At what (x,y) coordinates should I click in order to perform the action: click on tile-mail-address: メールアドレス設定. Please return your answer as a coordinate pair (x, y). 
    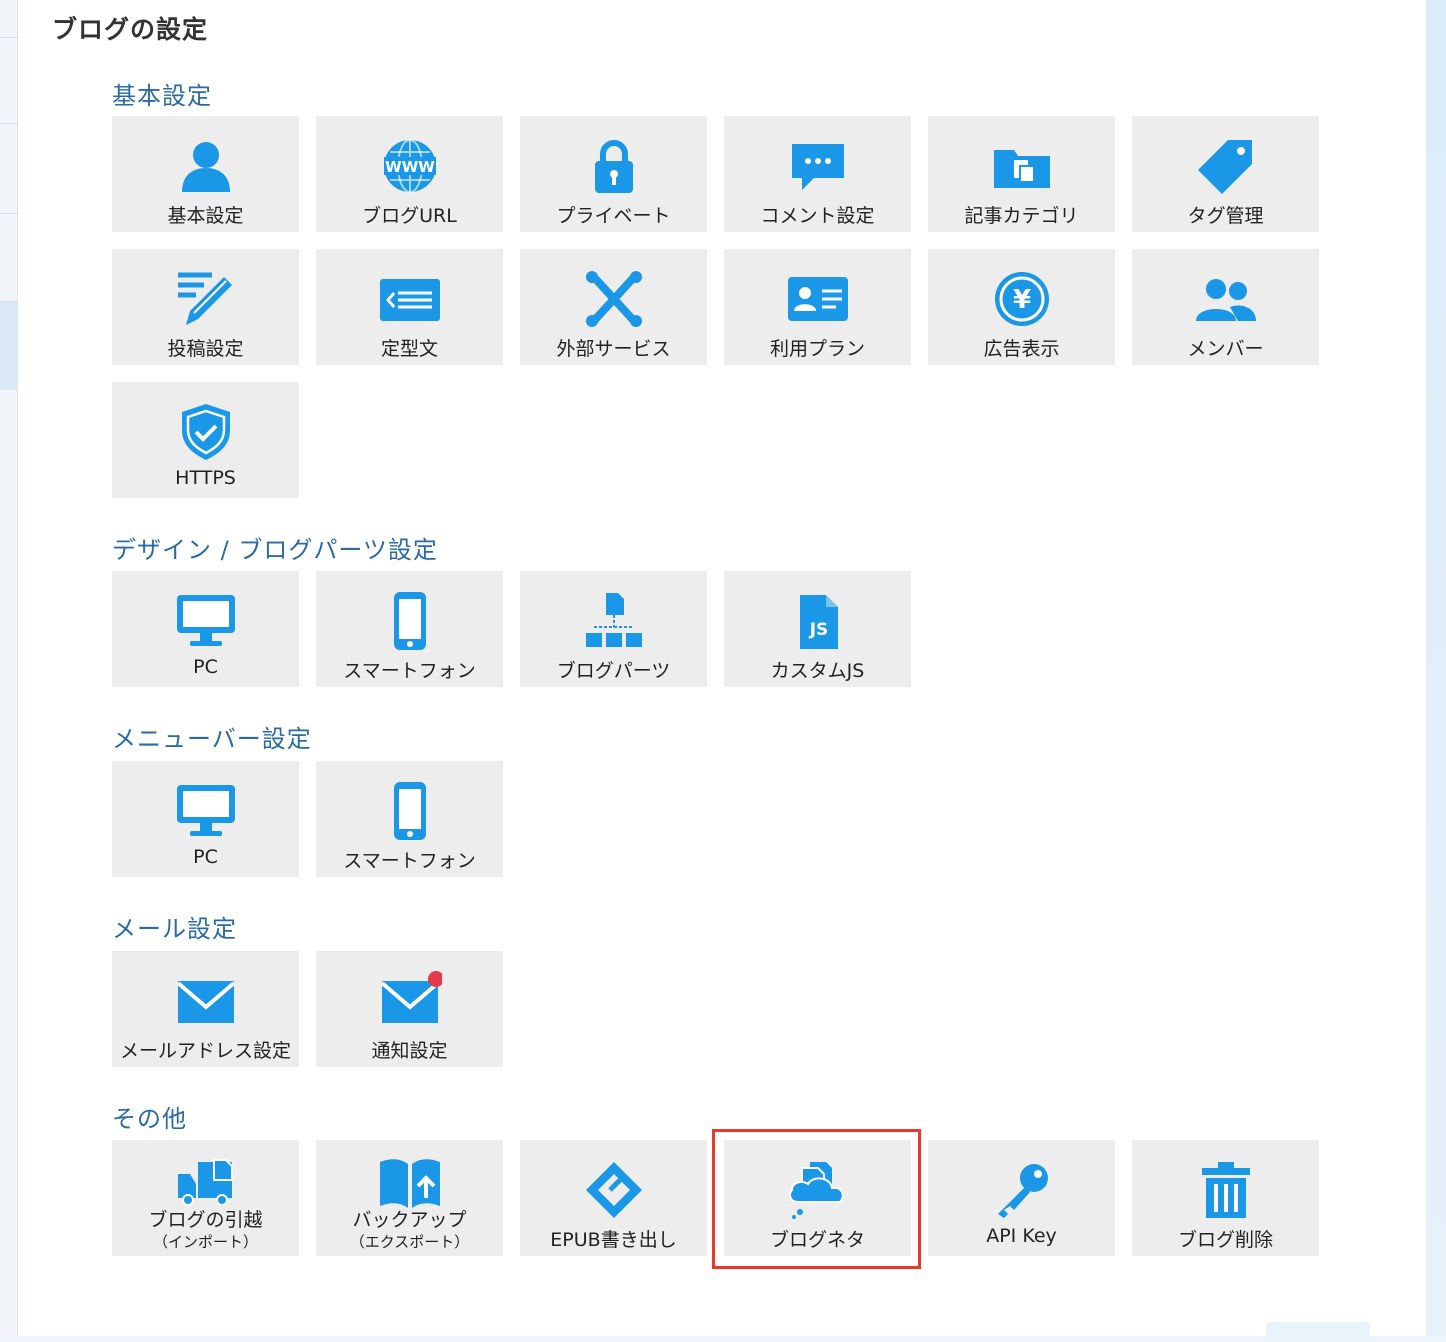
    Looking at the image, I should click on (205, 1009).